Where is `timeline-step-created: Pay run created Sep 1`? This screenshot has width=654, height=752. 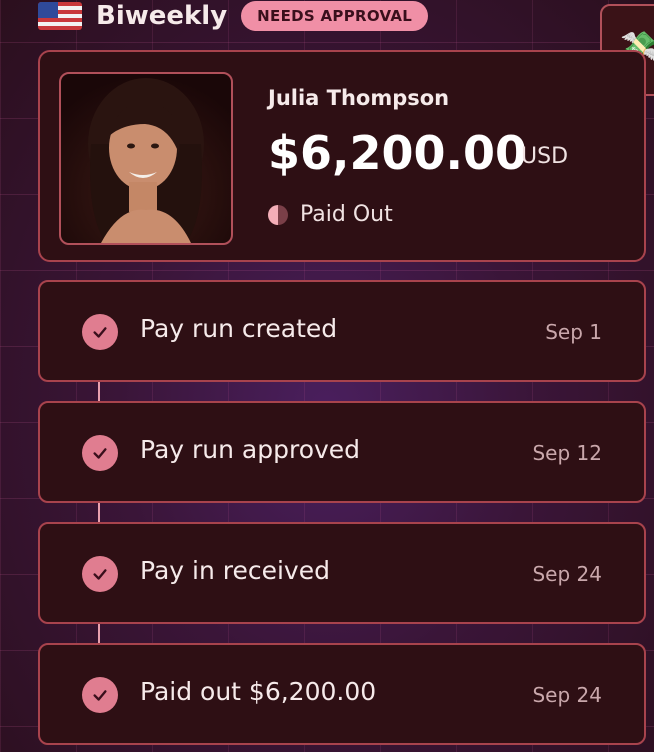 timeline-step-created: Pay run created Sep 1 is located at coordinates (342, 331).